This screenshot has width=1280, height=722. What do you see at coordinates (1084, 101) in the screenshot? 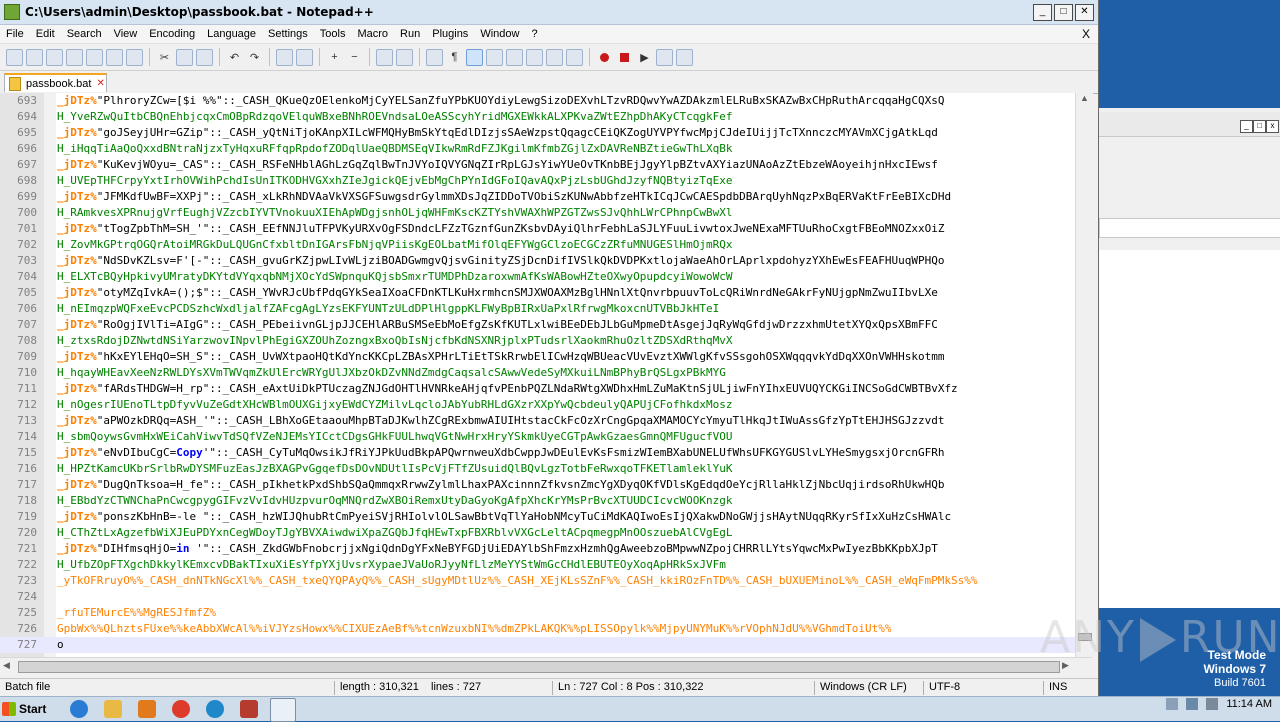
I see `scroll-up-arrow-icon: ▲` at bounding box center [1084, 101].